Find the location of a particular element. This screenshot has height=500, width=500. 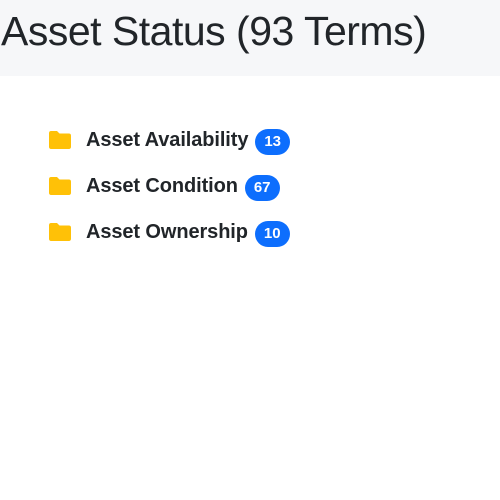

page-title: Asset Status (93 Terms) is located at coordinates (214, 31).